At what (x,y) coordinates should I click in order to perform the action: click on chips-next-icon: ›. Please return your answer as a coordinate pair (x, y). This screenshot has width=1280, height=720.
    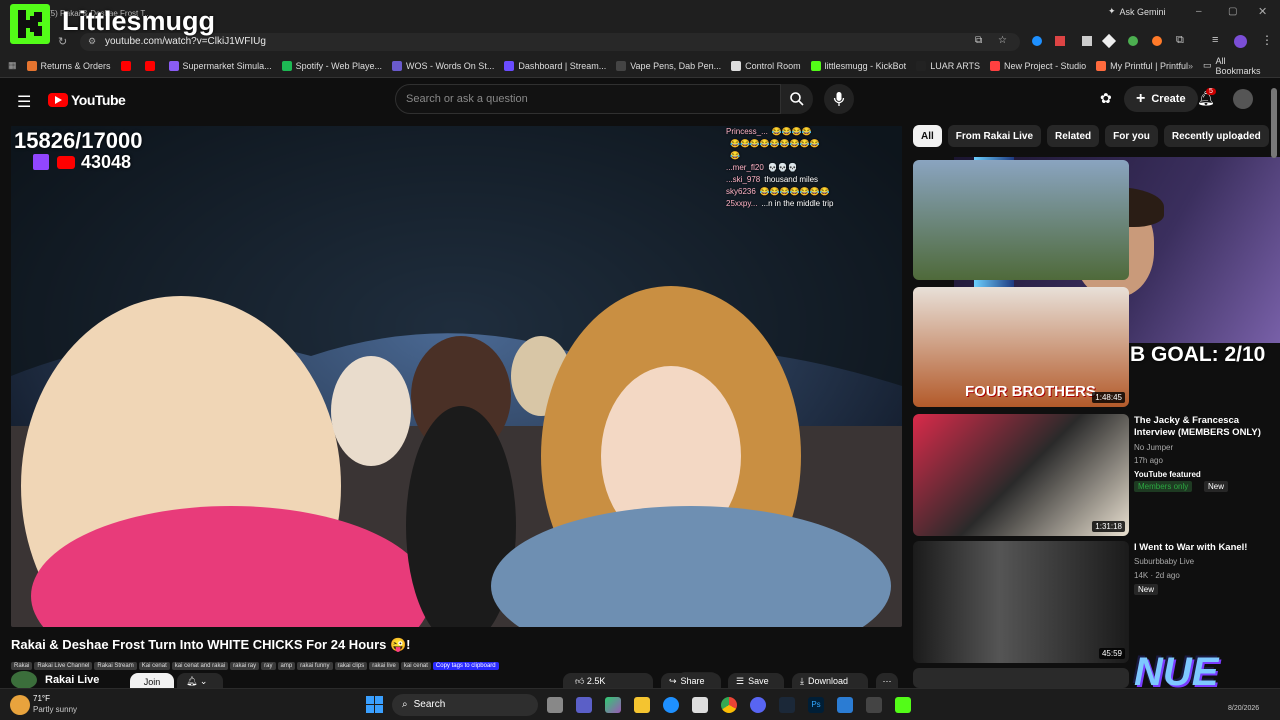
    Looking at the image, I should click on (1240, 136).